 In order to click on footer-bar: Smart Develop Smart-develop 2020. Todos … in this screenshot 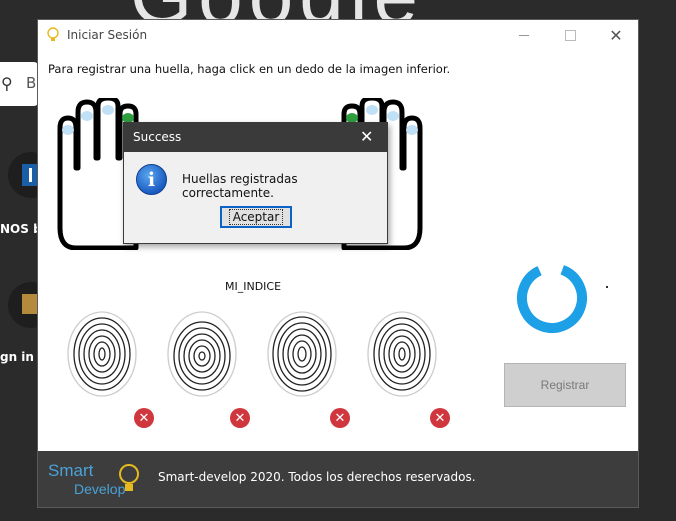, I will do `click(338, 479)`.